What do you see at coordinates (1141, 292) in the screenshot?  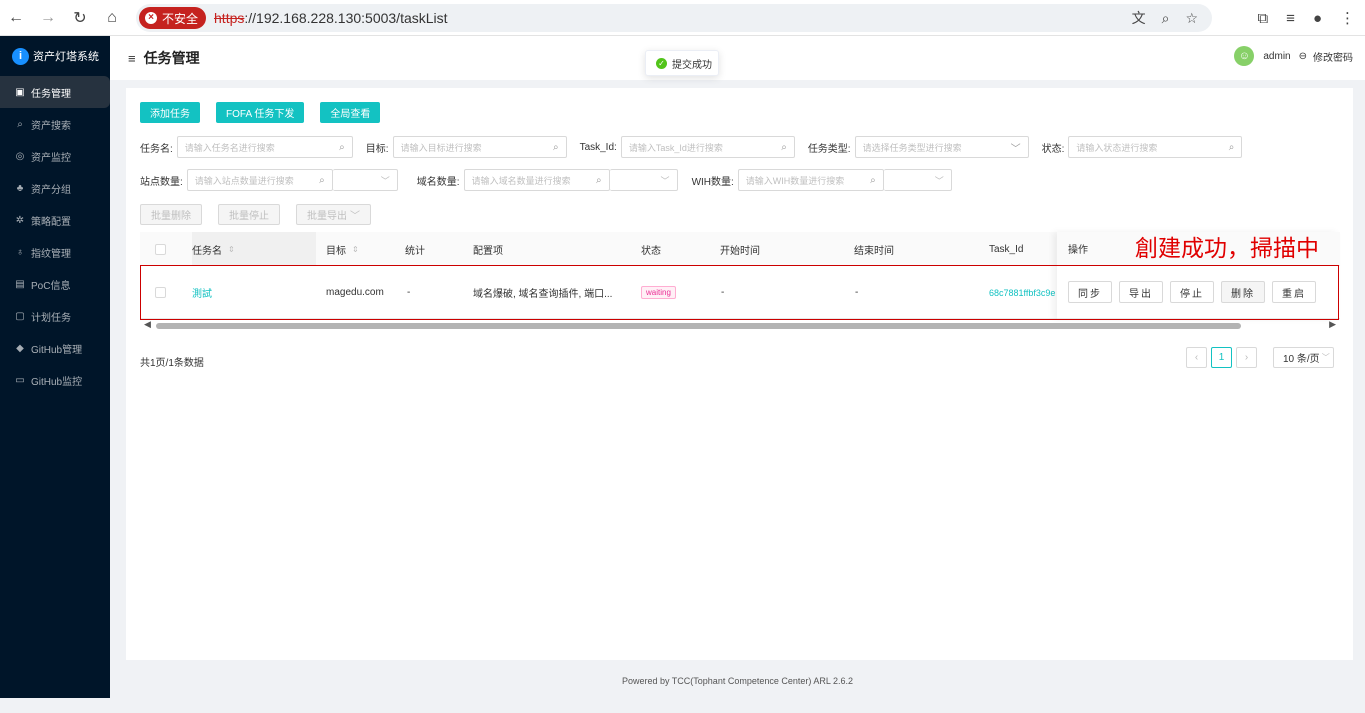 I see `export-button: 导出` at bounding box center [1141, 292].